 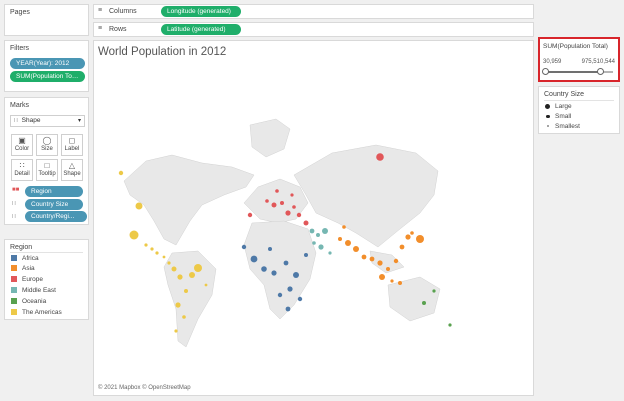 I want to click on size-button: ◯ Size, so click(x=47, y=145).